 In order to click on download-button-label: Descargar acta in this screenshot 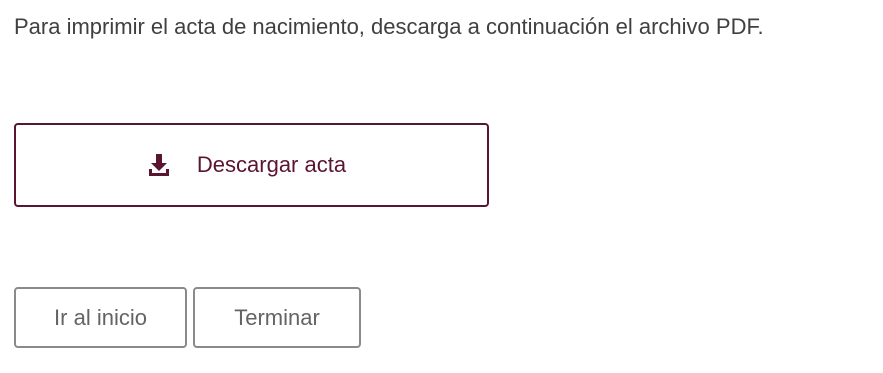, I will do `click(271, 164)`.